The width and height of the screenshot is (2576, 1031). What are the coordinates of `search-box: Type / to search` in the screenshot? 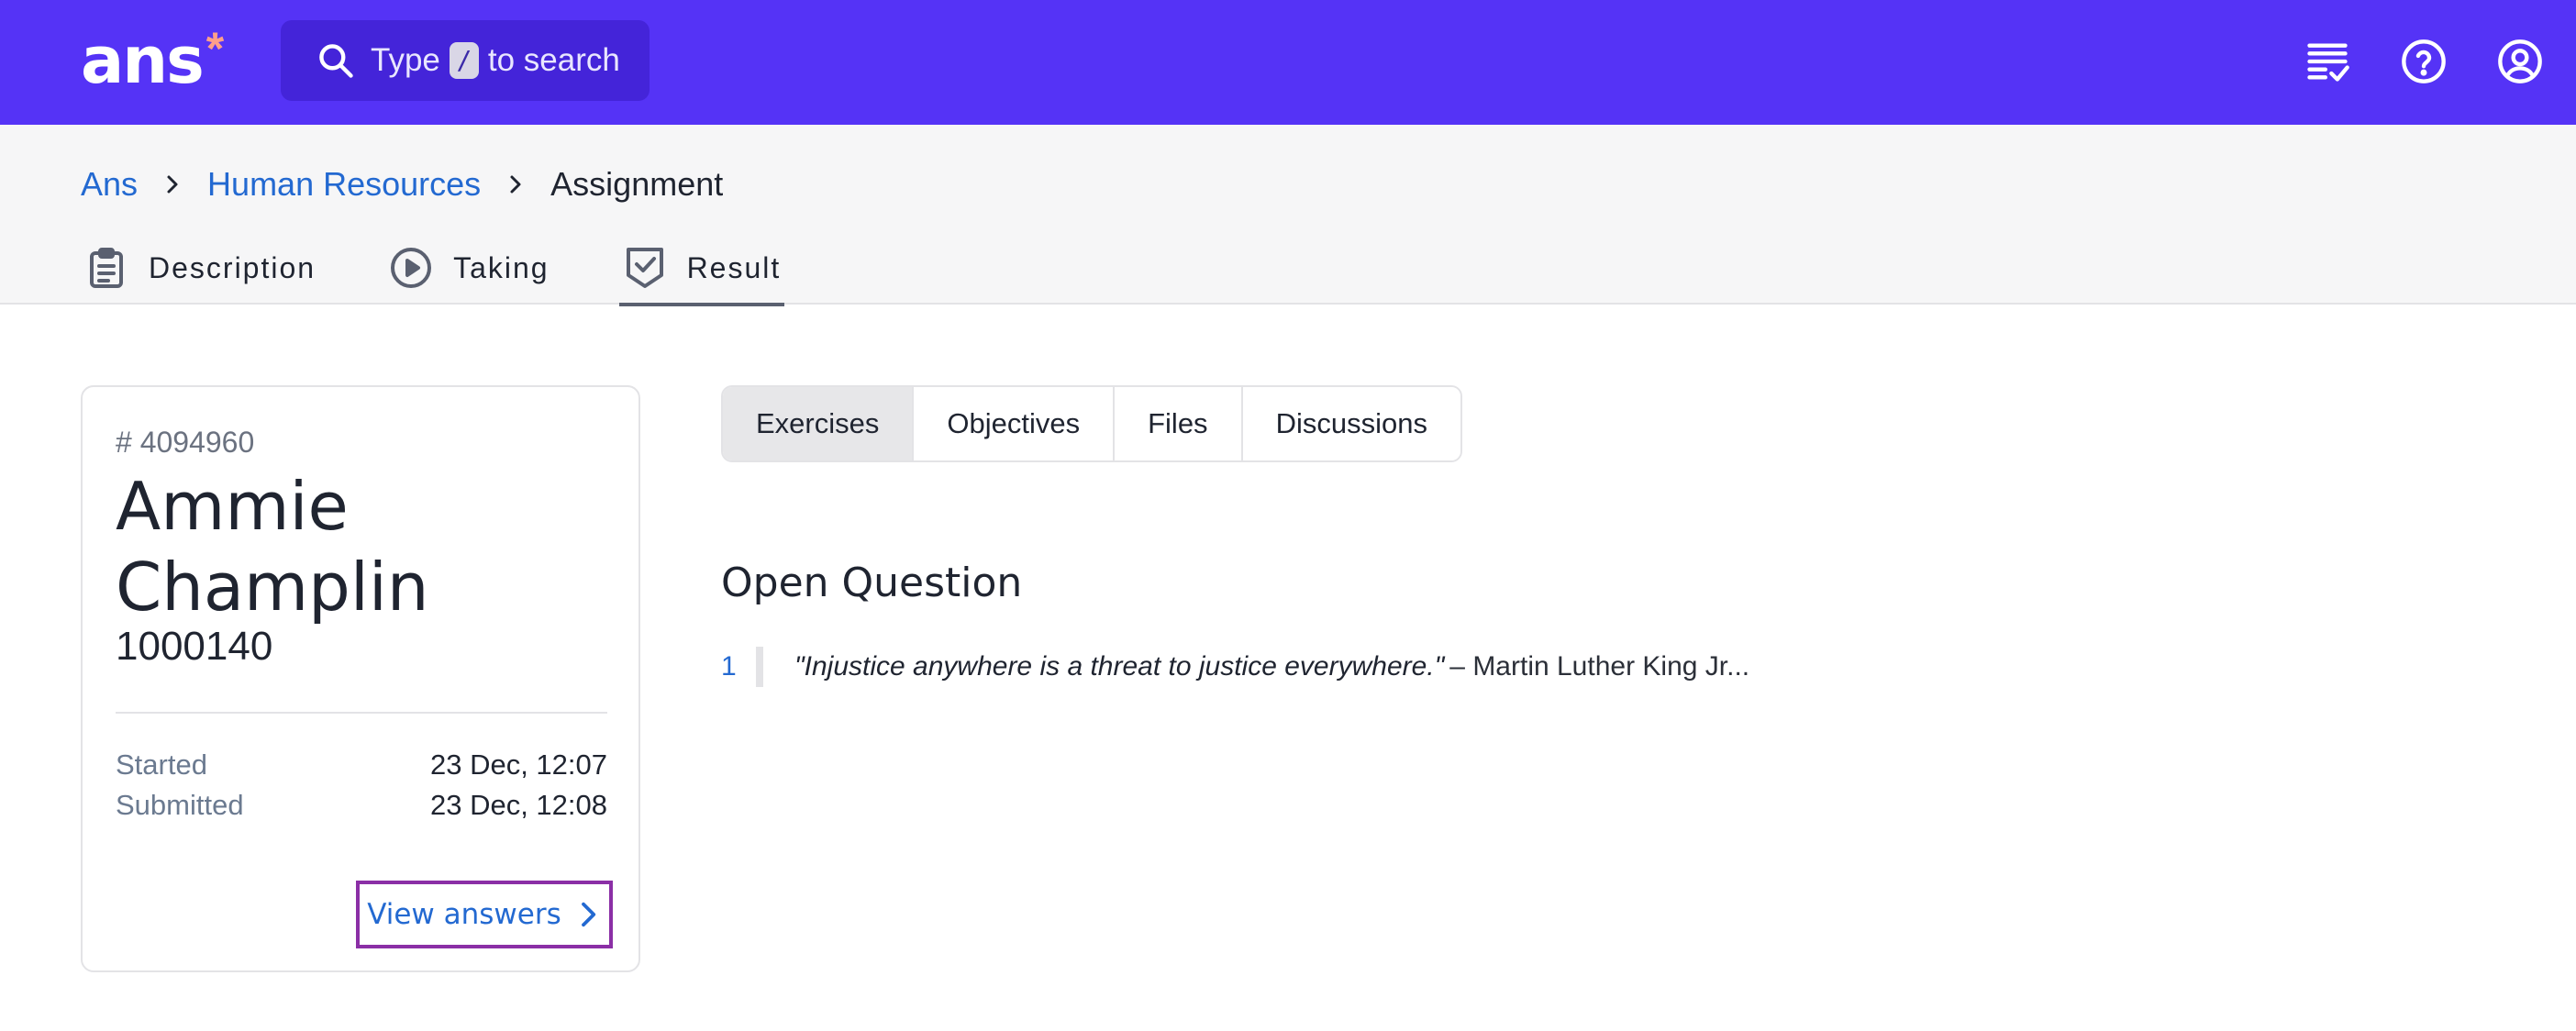 It's located at (465, 60).